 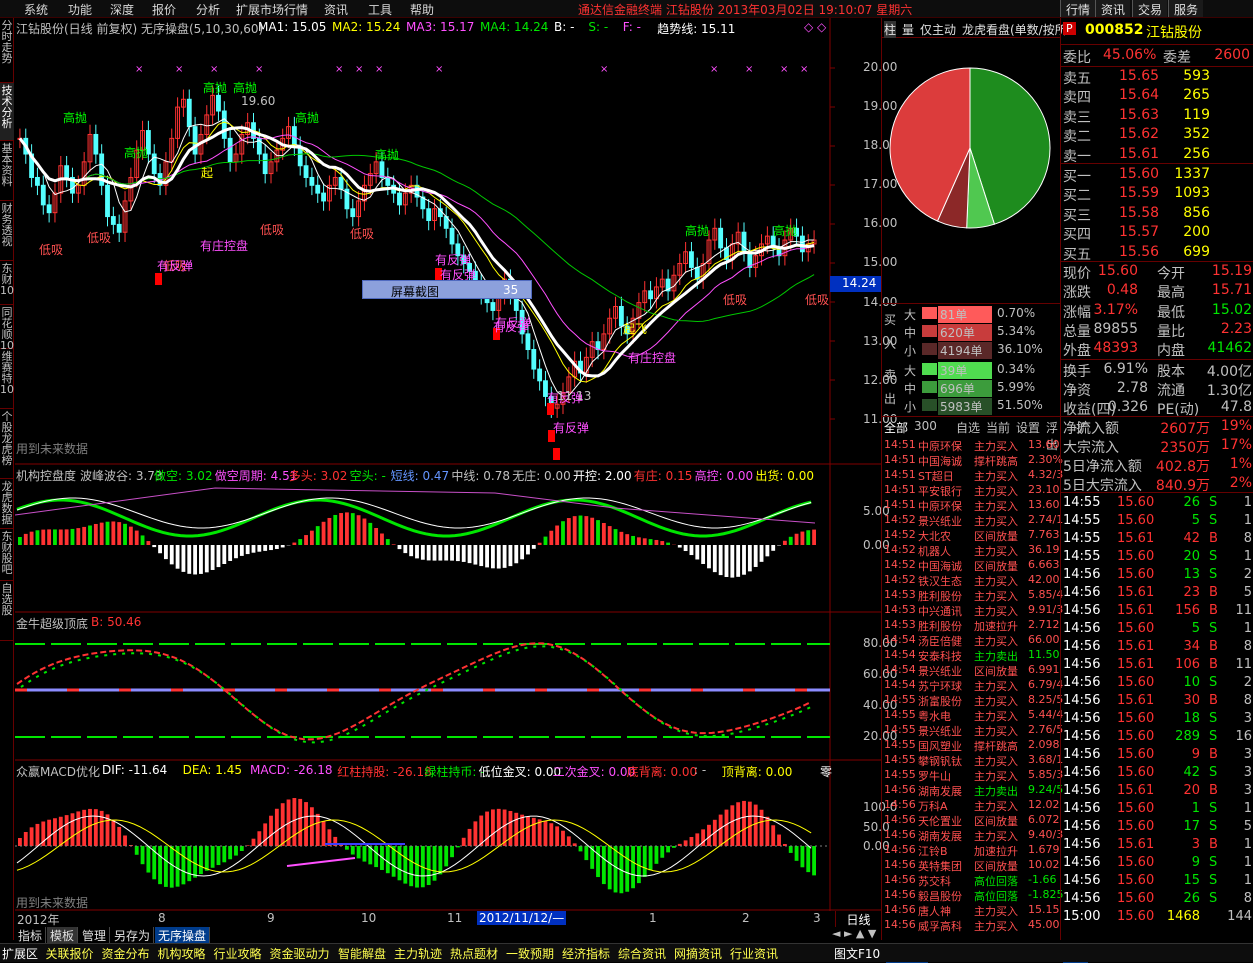 I want to click on f10-button: 图文F10, so click(x=857, y=953).